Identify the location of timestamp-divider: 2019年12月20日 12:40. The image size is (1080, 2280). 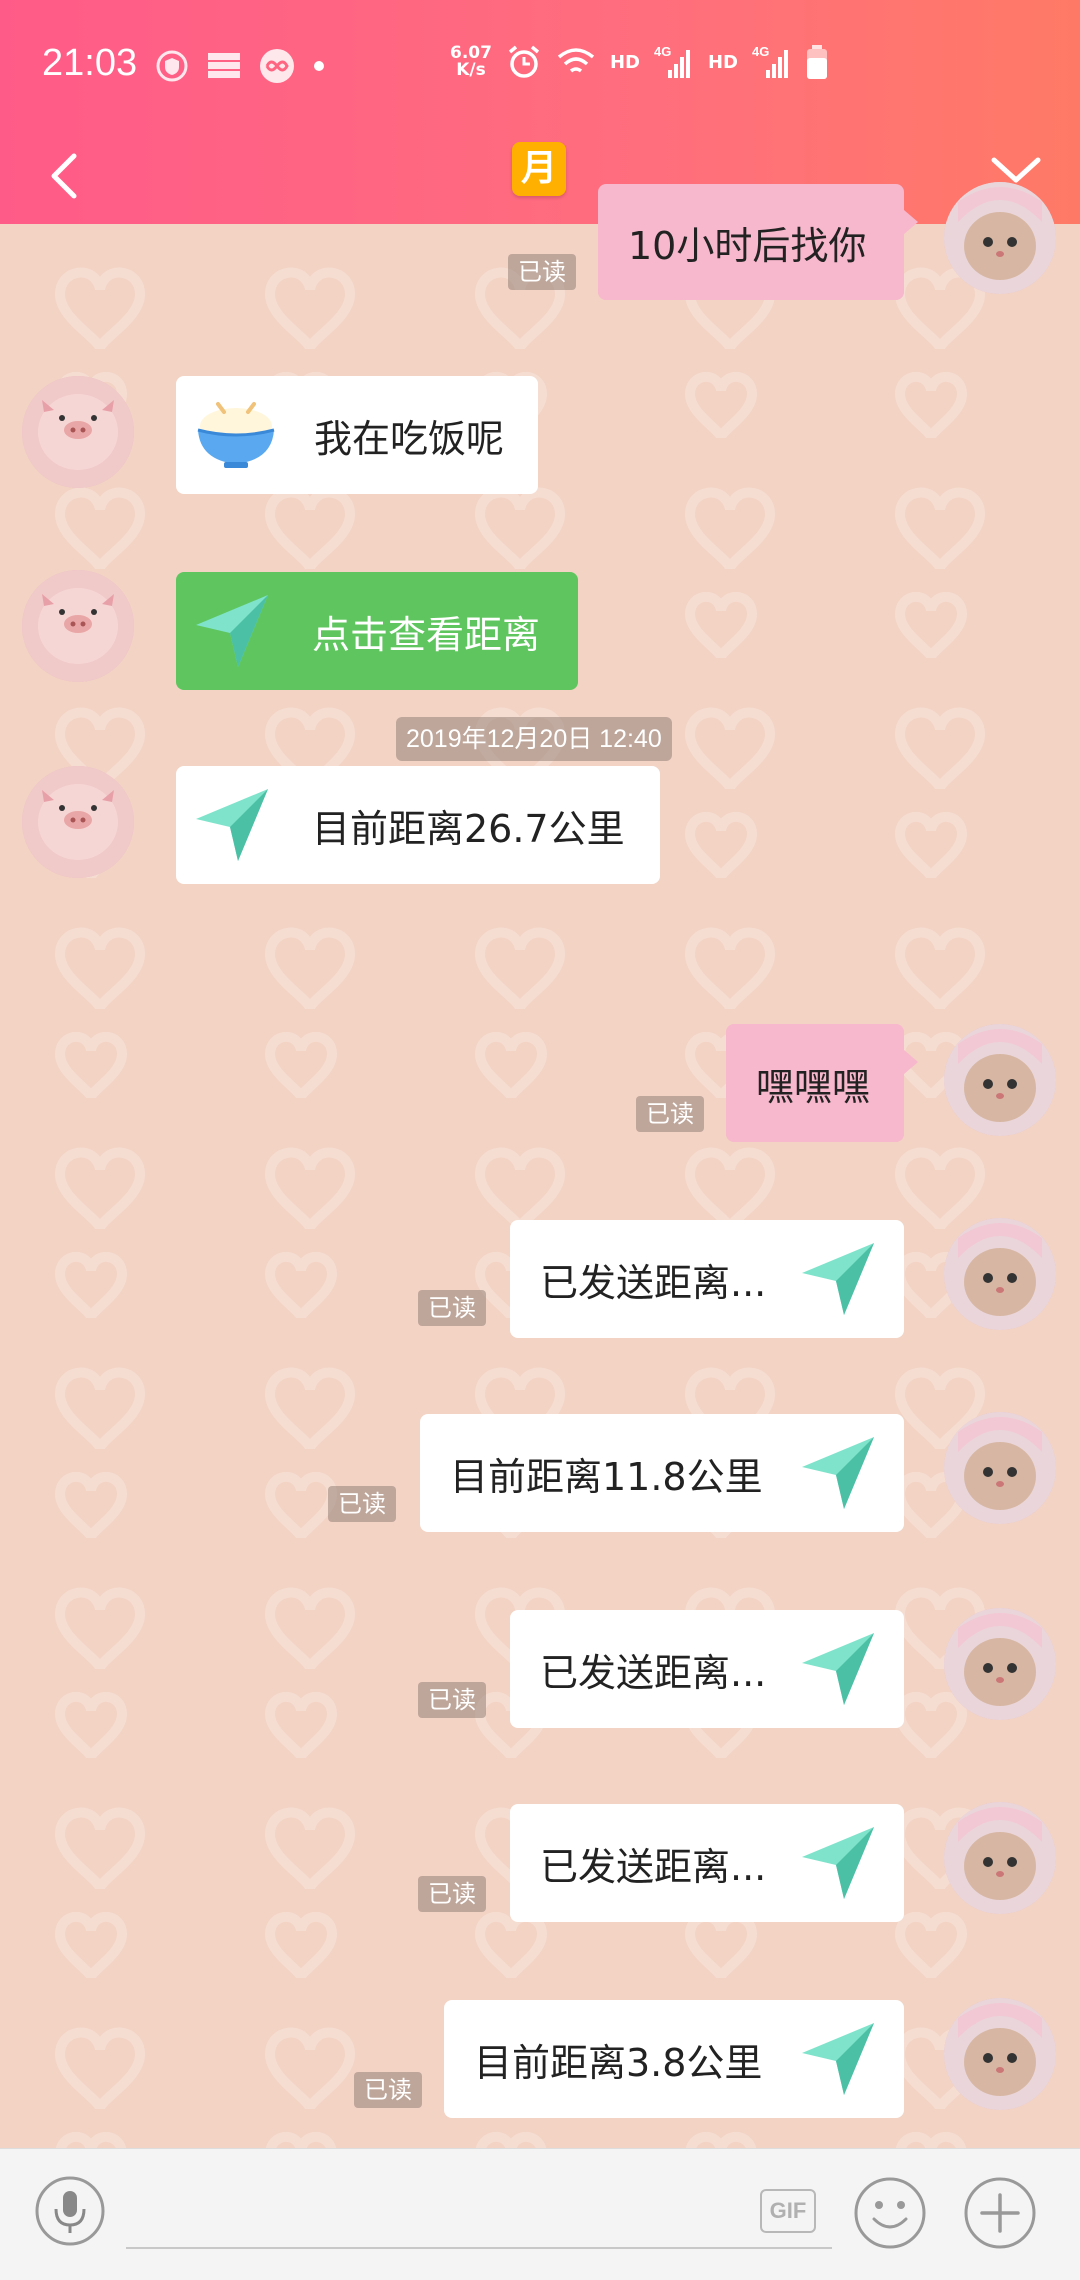
(534, 739).